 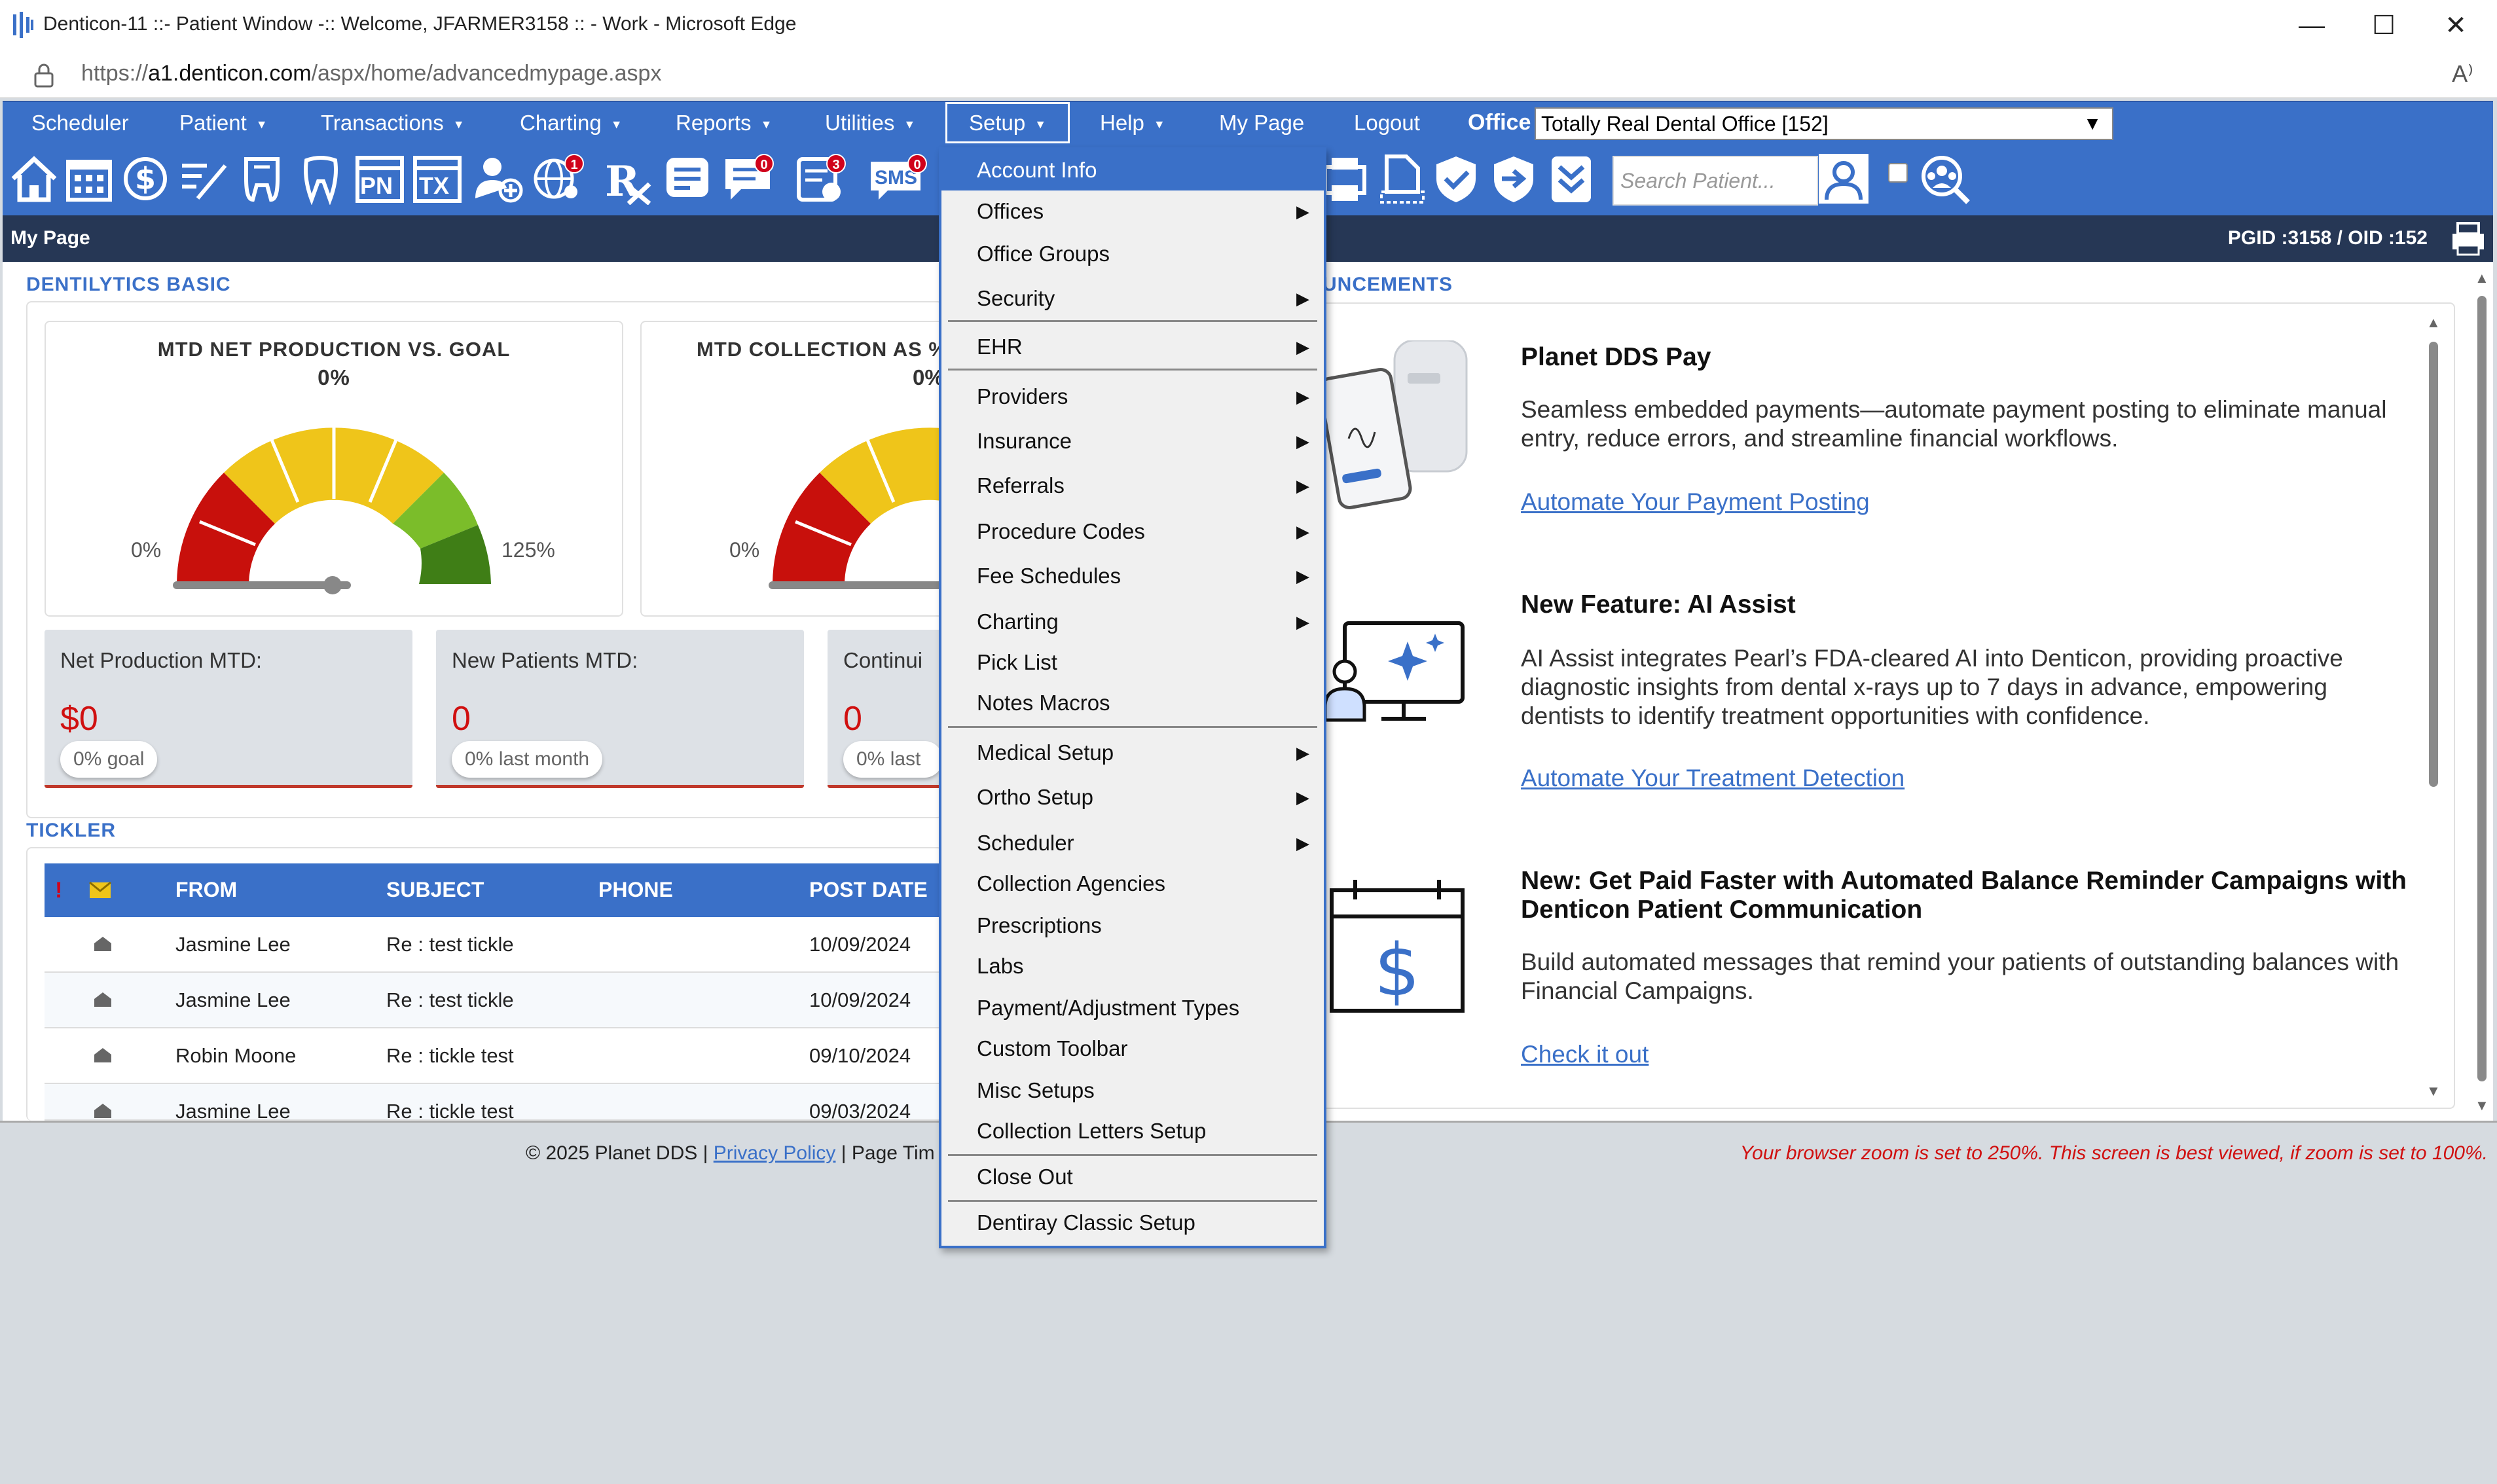 What do you see at coordinates (819, 179) in the screenshot?
I see `tasks-icon: 3` at bounding box center [819, 179].